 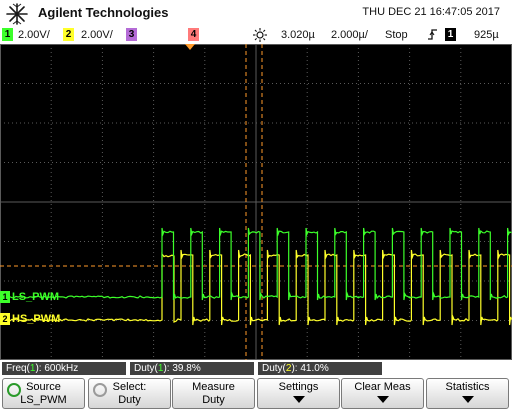 I want to click on trigger-source-badge: 1, so click(x=450, y=34).